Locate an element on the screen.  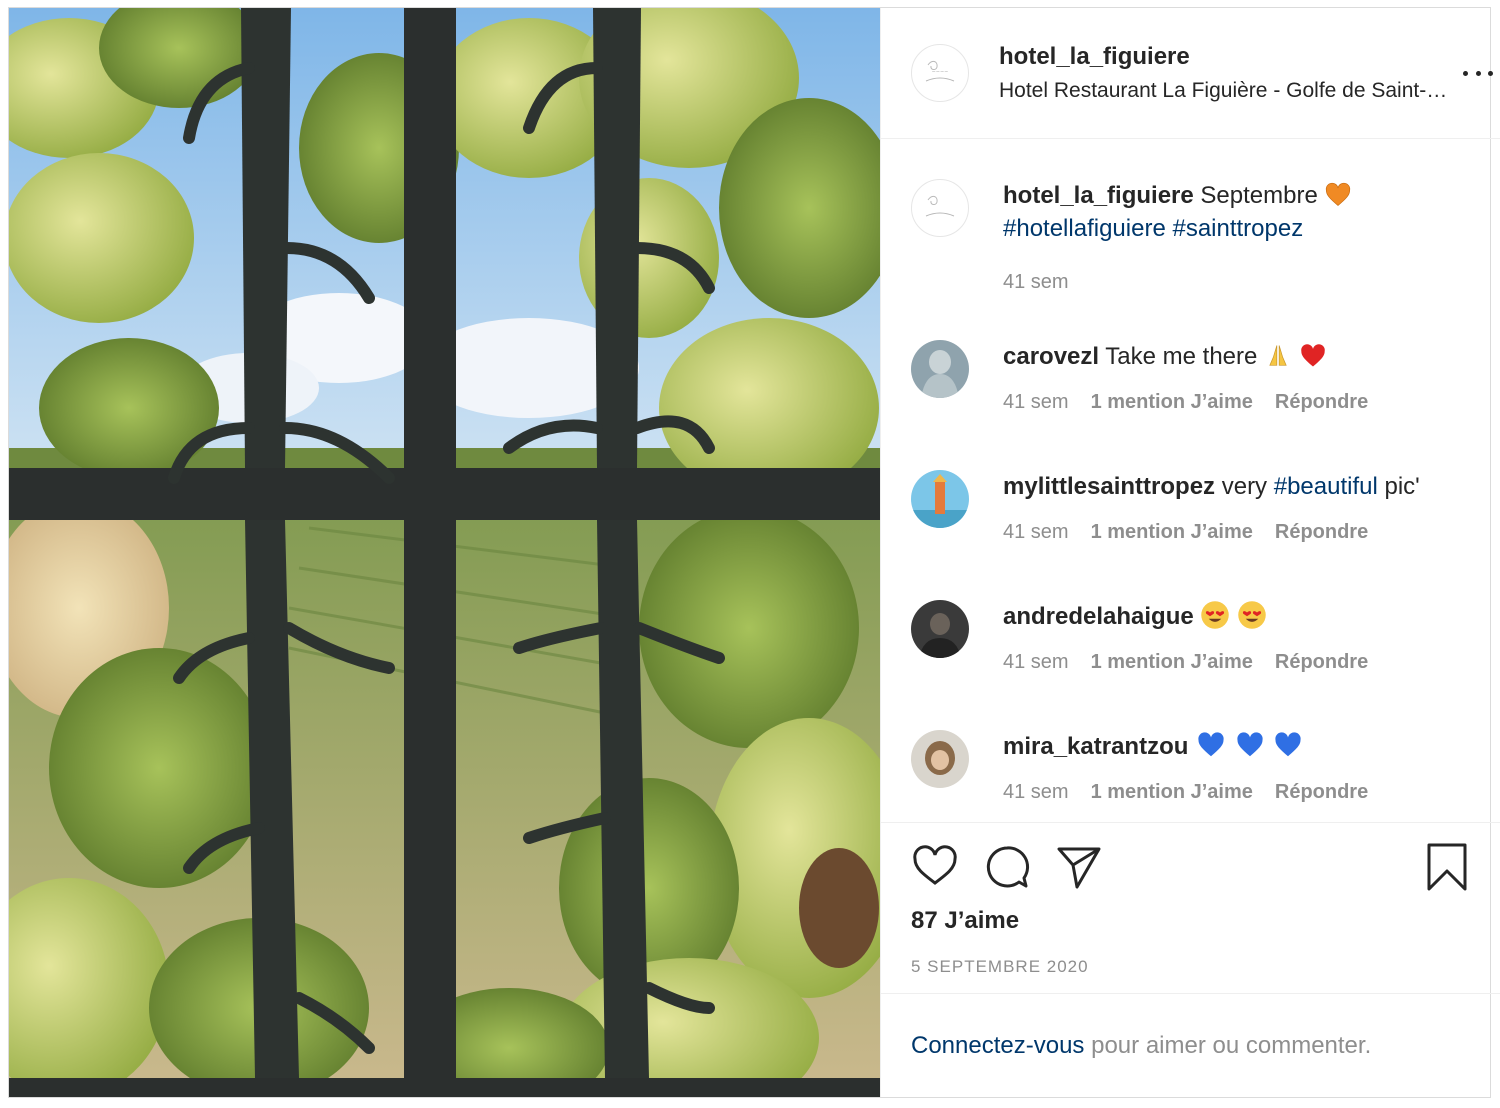
paper-plane-icon is located at coordinates (1079, 867).